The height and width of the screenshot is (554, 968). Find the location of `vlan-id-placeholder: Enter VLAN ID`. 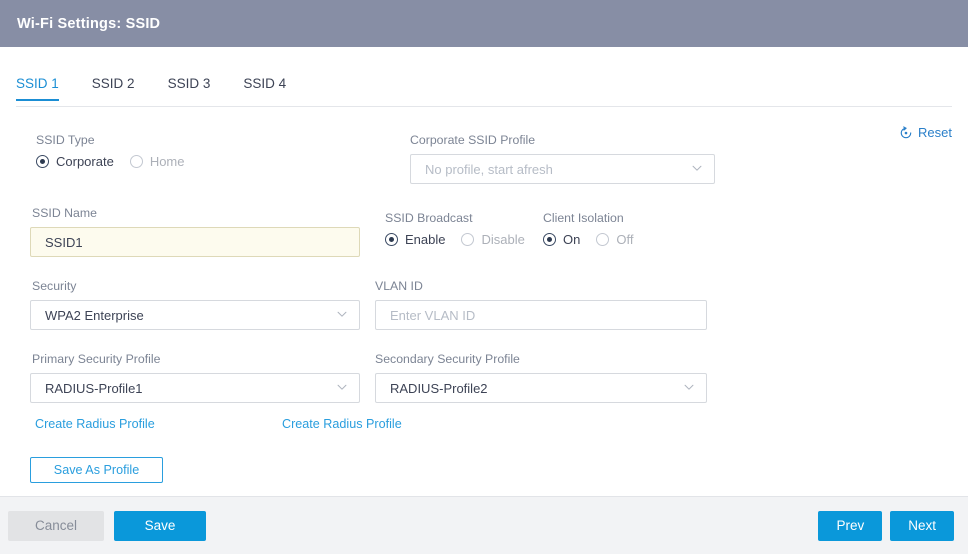

vlan-id-placeholder: Enter VLAN ID is located at coordinates (433, 315).